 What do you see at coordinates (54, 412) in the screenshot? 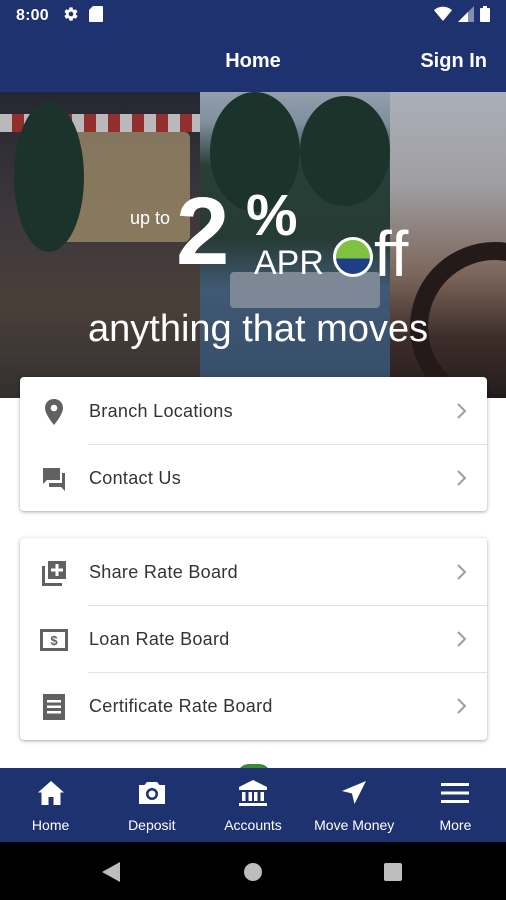
I see `location-pin-icon` at bounding box center [54, 412].